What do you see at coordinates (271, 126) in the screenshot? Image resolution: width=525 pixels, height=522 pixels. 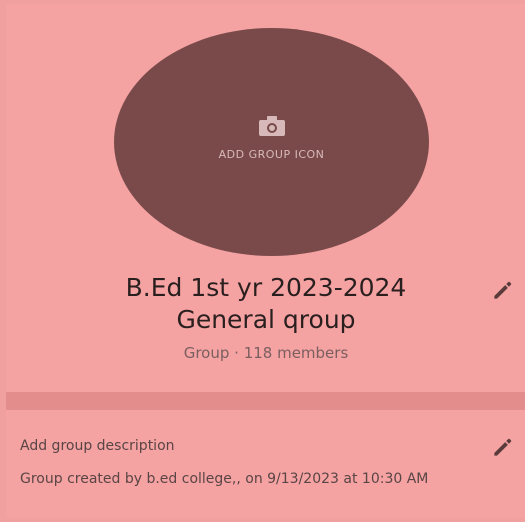 I see `camera-icon` at bounding box center [271, 126].